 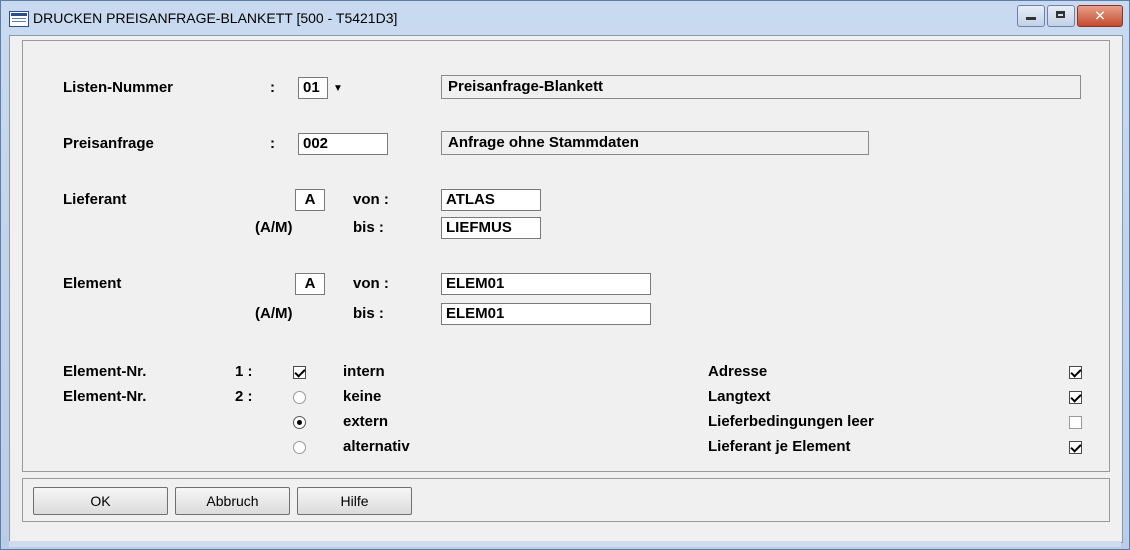 I want to click on element-nr-2-number: 2 :, so click(x=244, y=396).